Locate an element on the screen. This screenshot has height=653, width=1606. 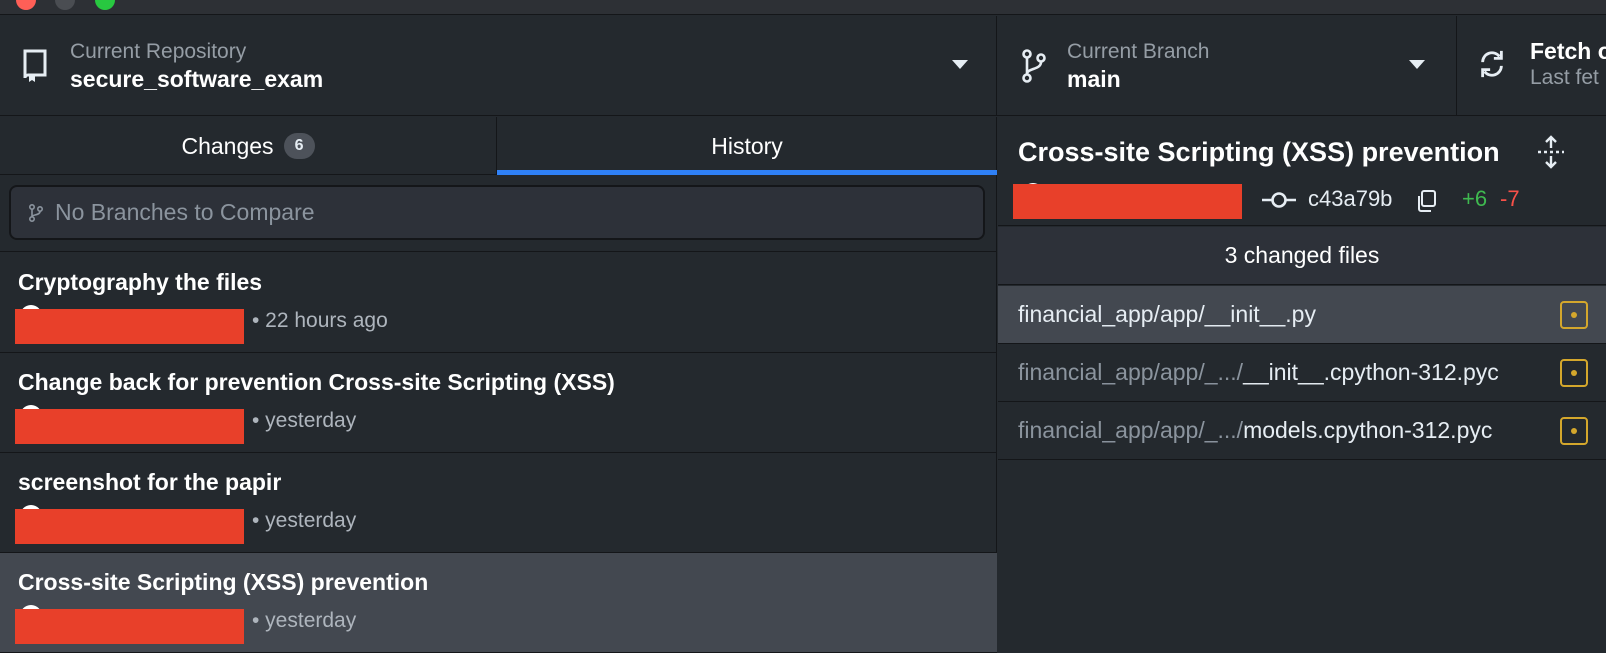
zoom-window-button is located at coordinates (105, 5).